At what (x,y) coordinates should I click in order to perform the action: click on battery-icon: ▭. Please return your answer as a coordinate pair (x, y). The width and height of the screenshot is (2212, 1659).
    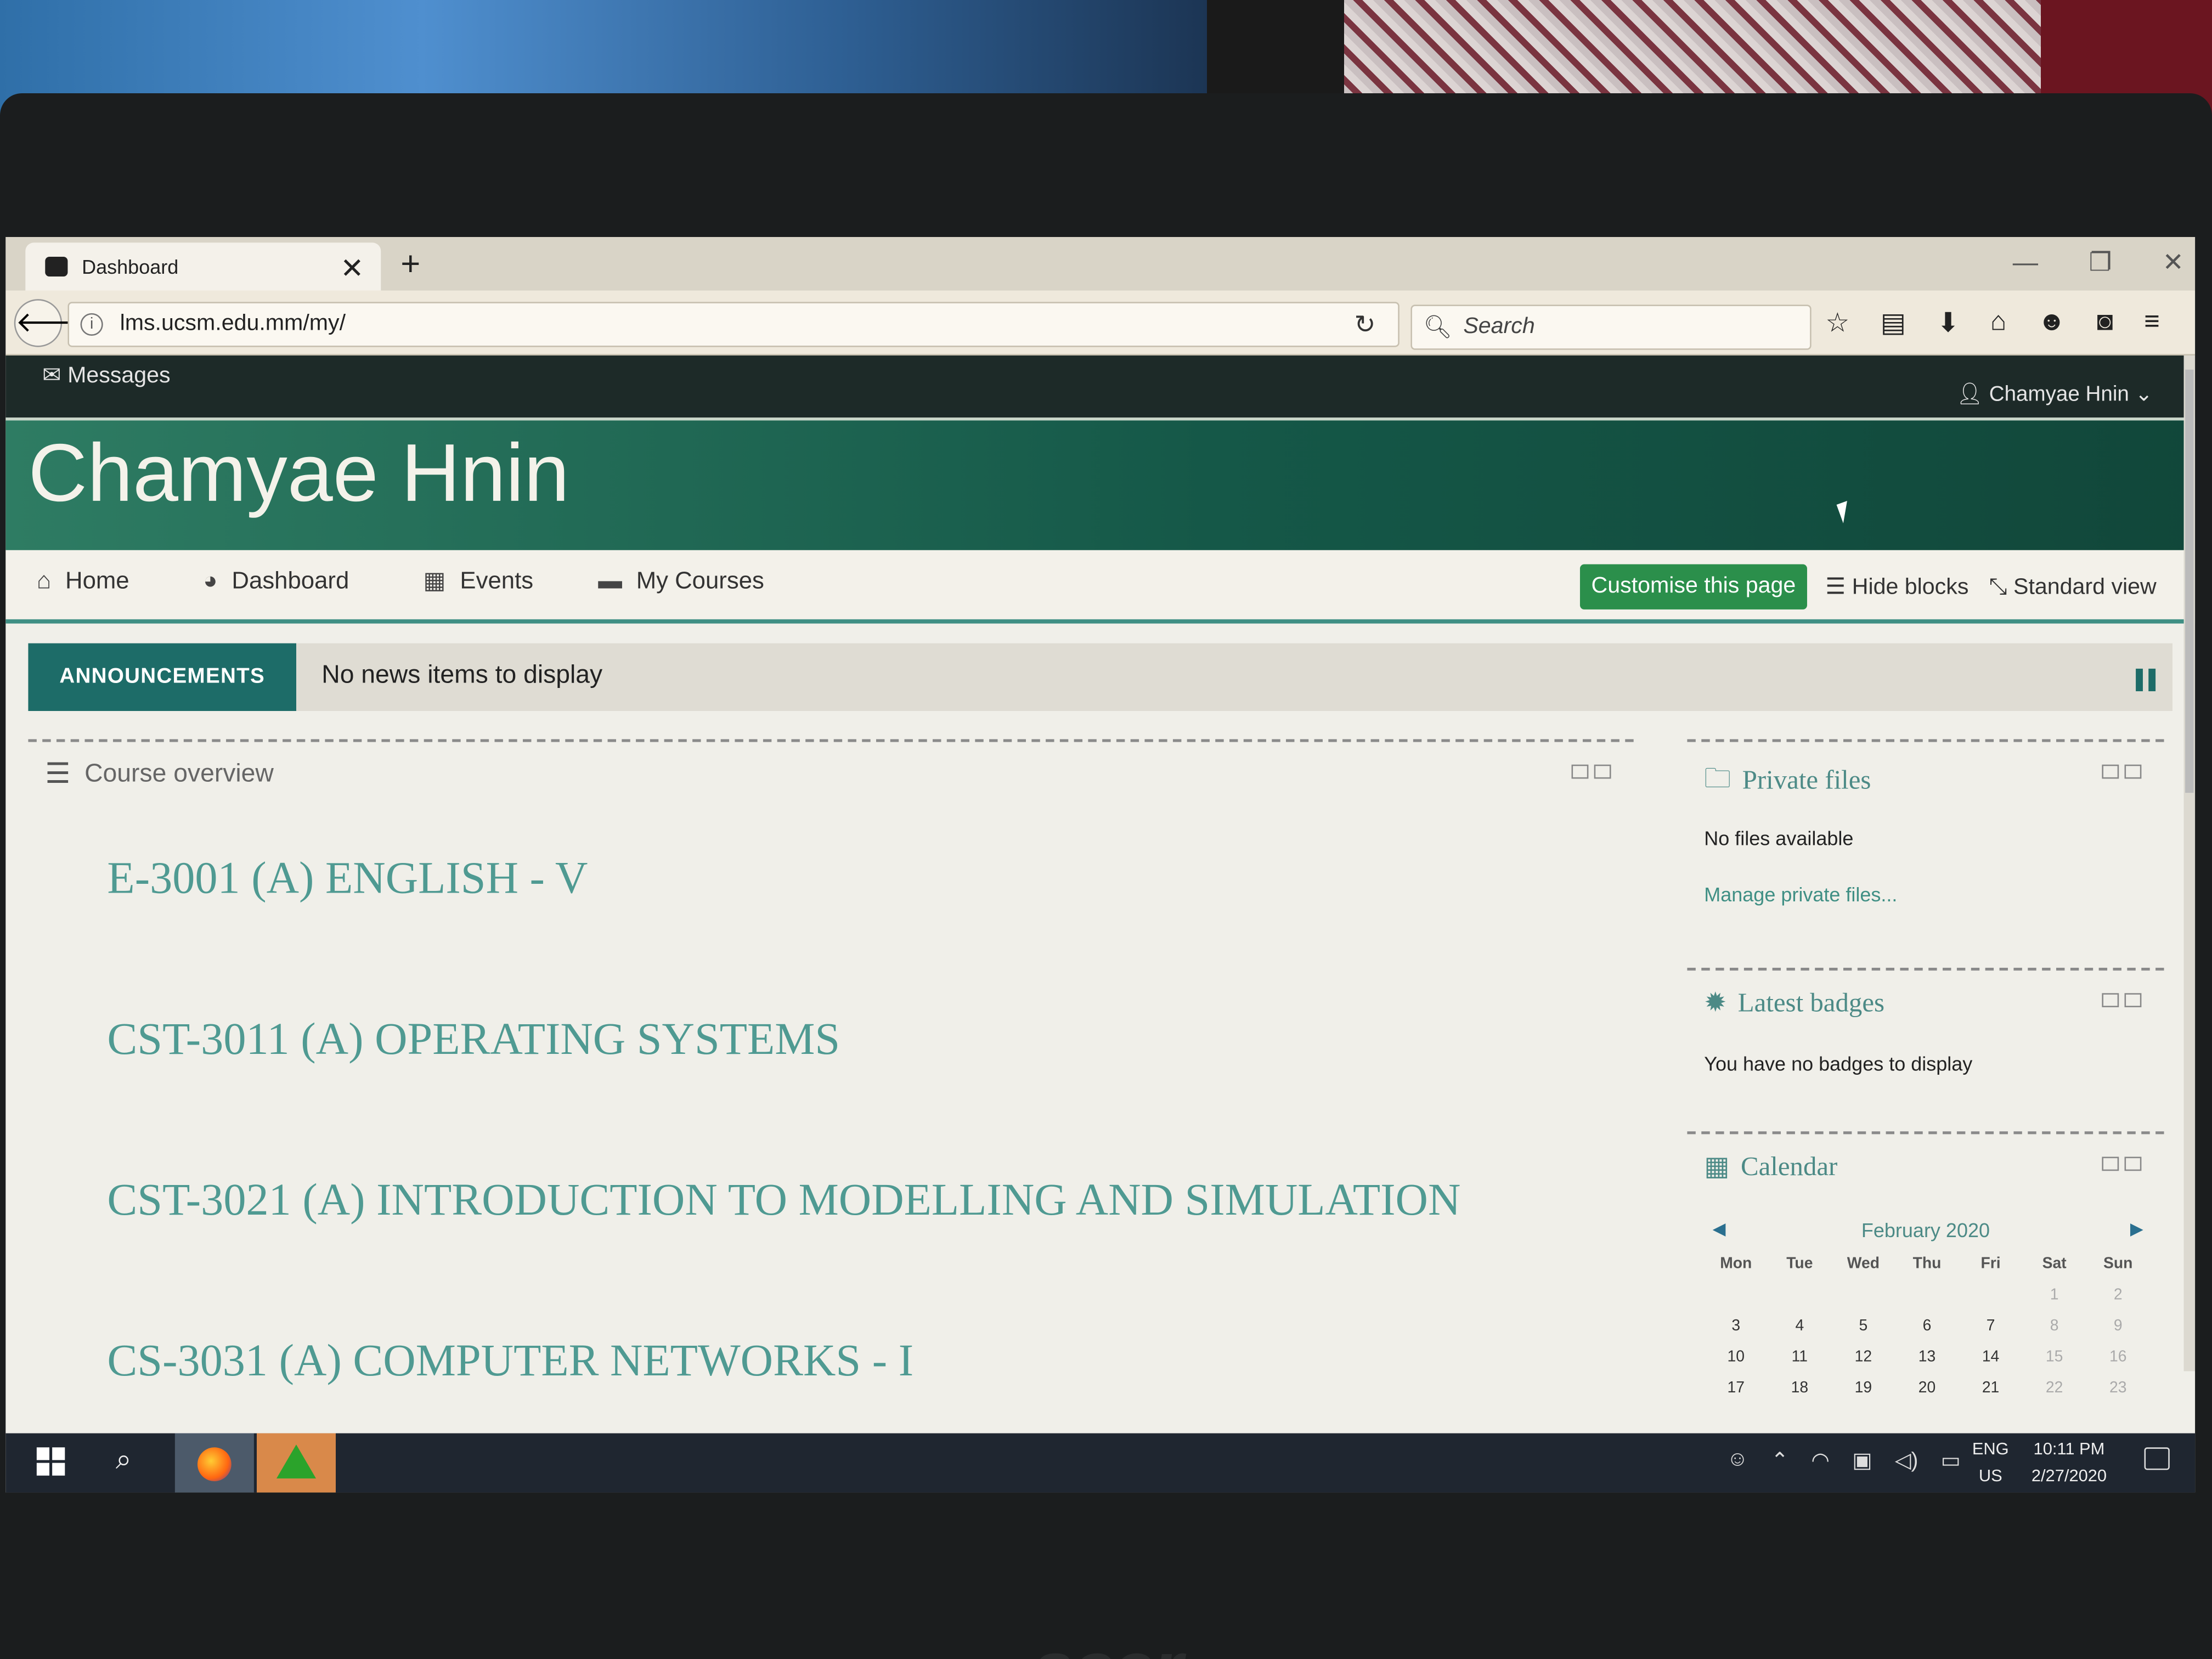
    Looking at the image, I should click on (1951, 1460).